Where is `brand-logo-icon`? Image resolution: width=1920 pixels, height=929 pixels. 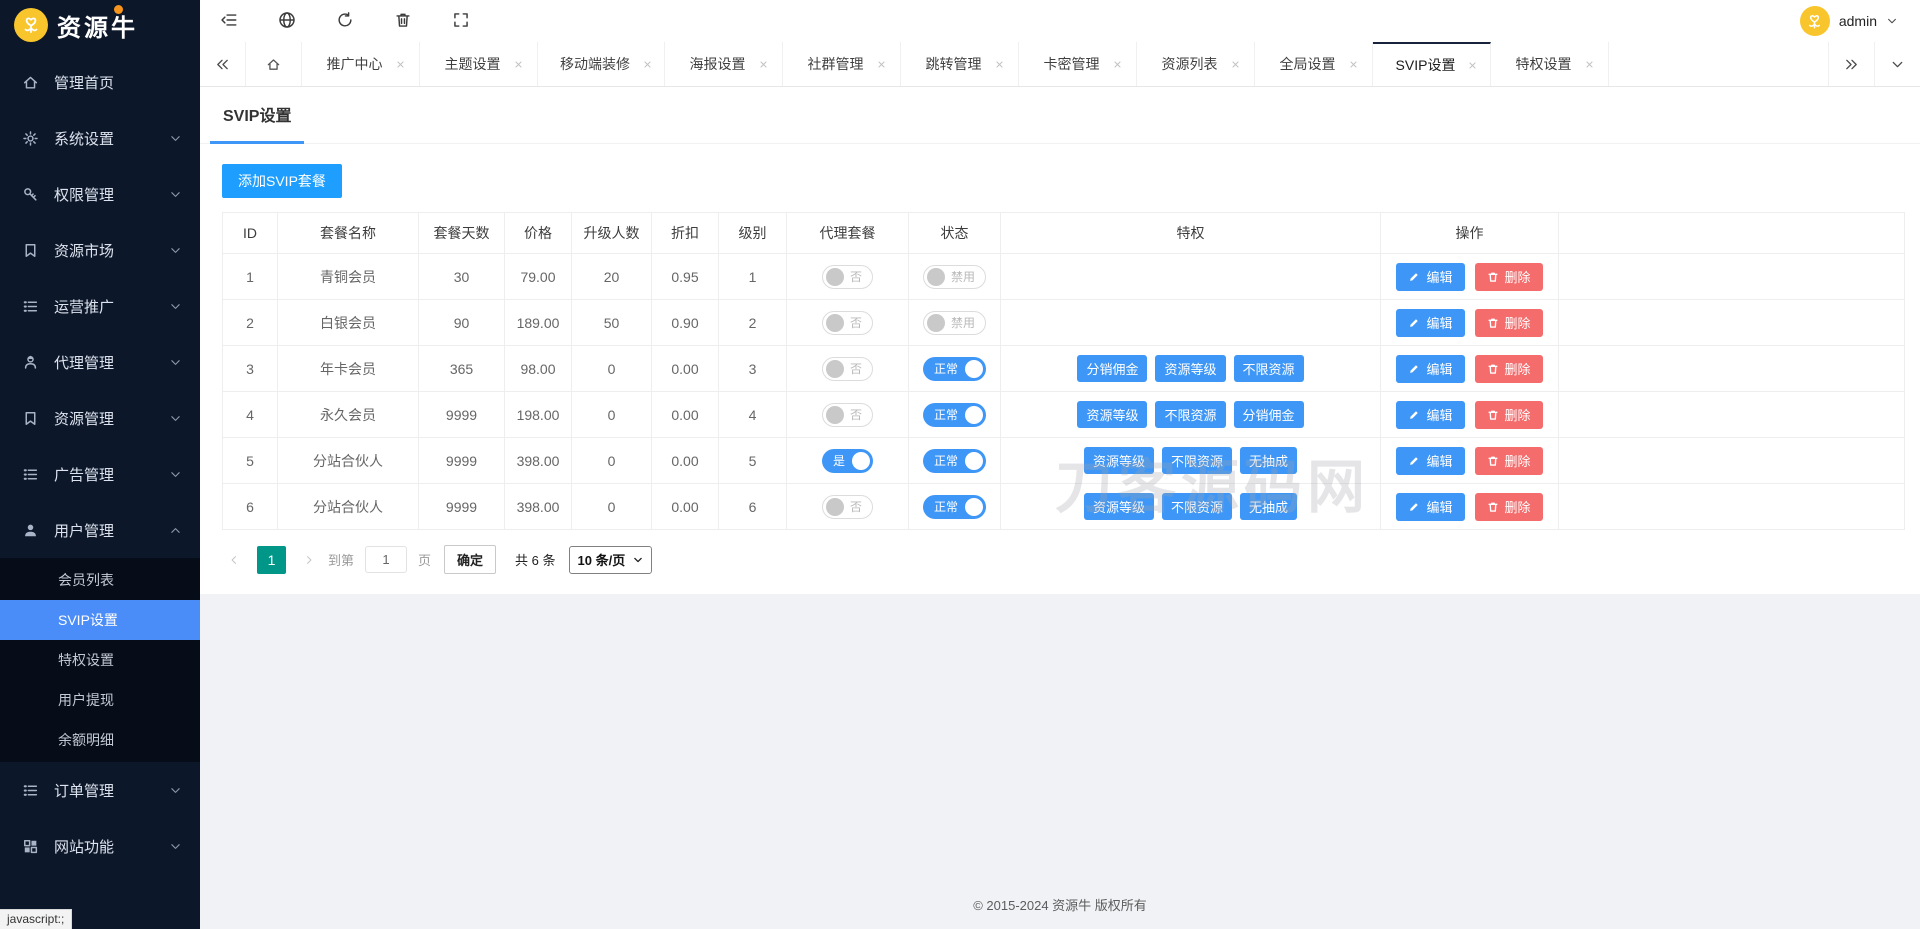 brand-logo-icon is located at coordinates (31, 25).